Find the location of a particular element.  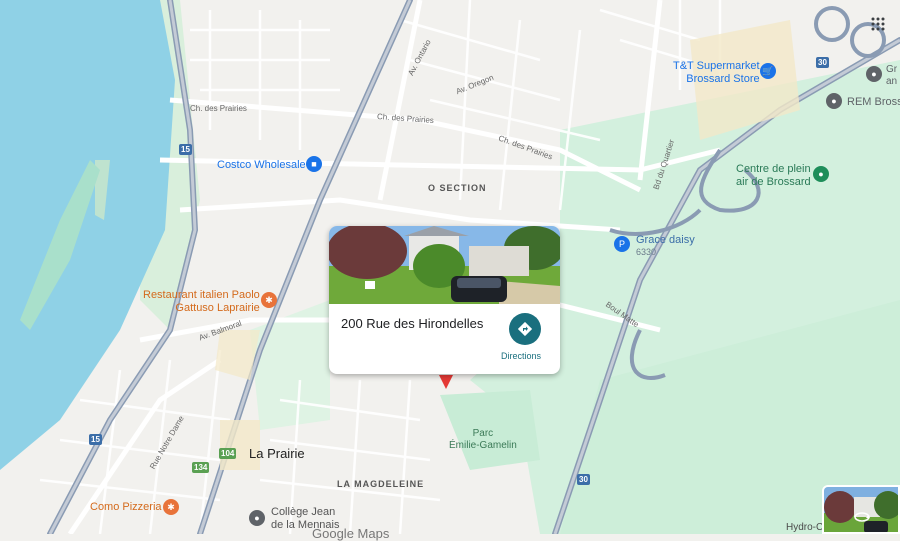

apps-grid-button is located at coordinates (878, 24).